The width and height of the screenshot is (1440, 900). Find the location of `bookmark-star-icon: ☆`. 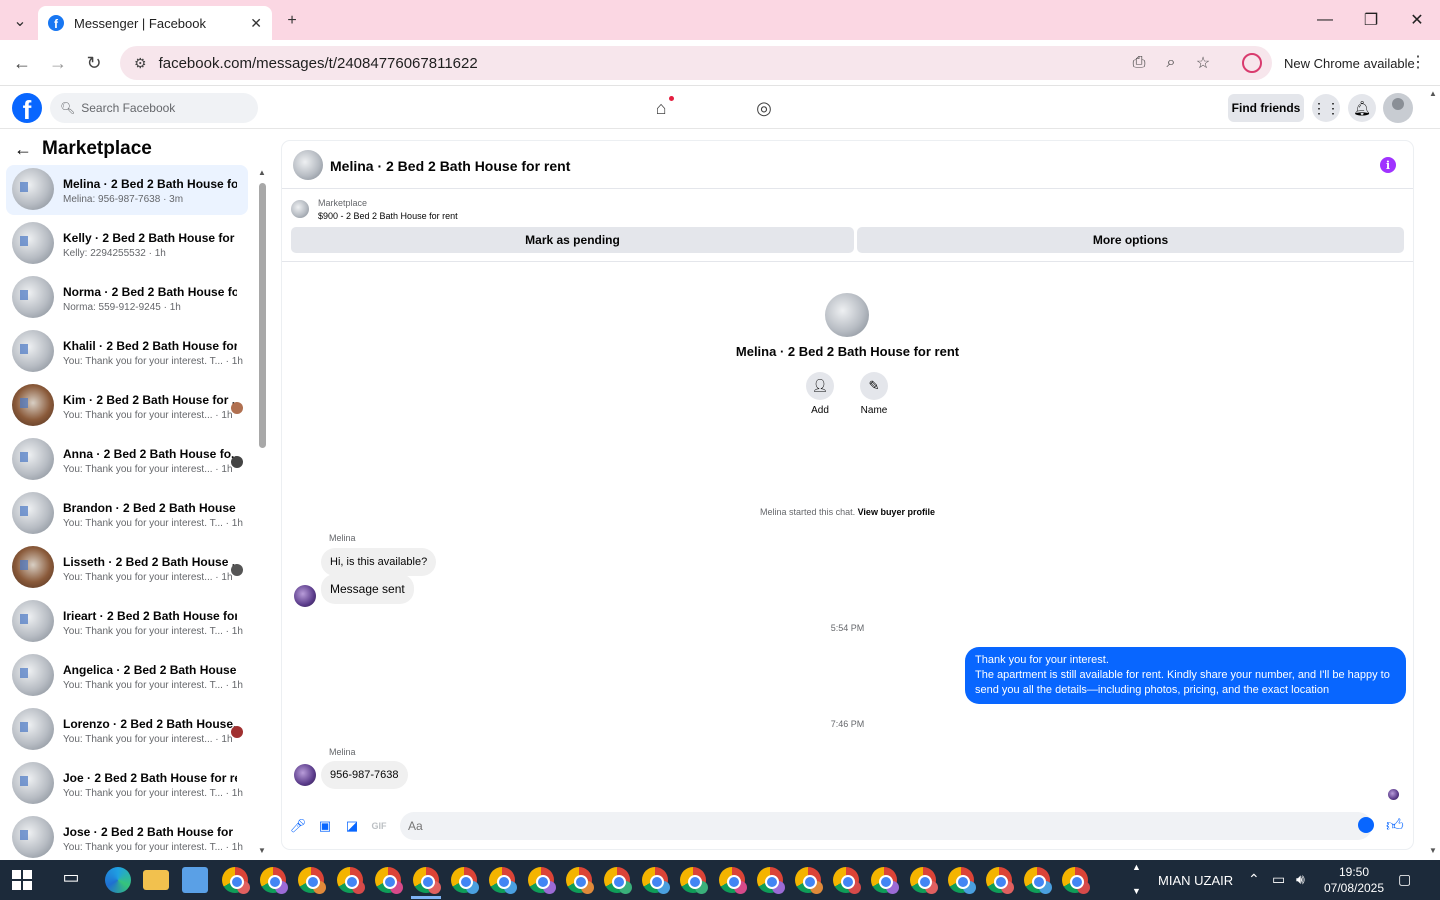

bookmark-star-icon: ☆ is located at coordinates (1203, 63).